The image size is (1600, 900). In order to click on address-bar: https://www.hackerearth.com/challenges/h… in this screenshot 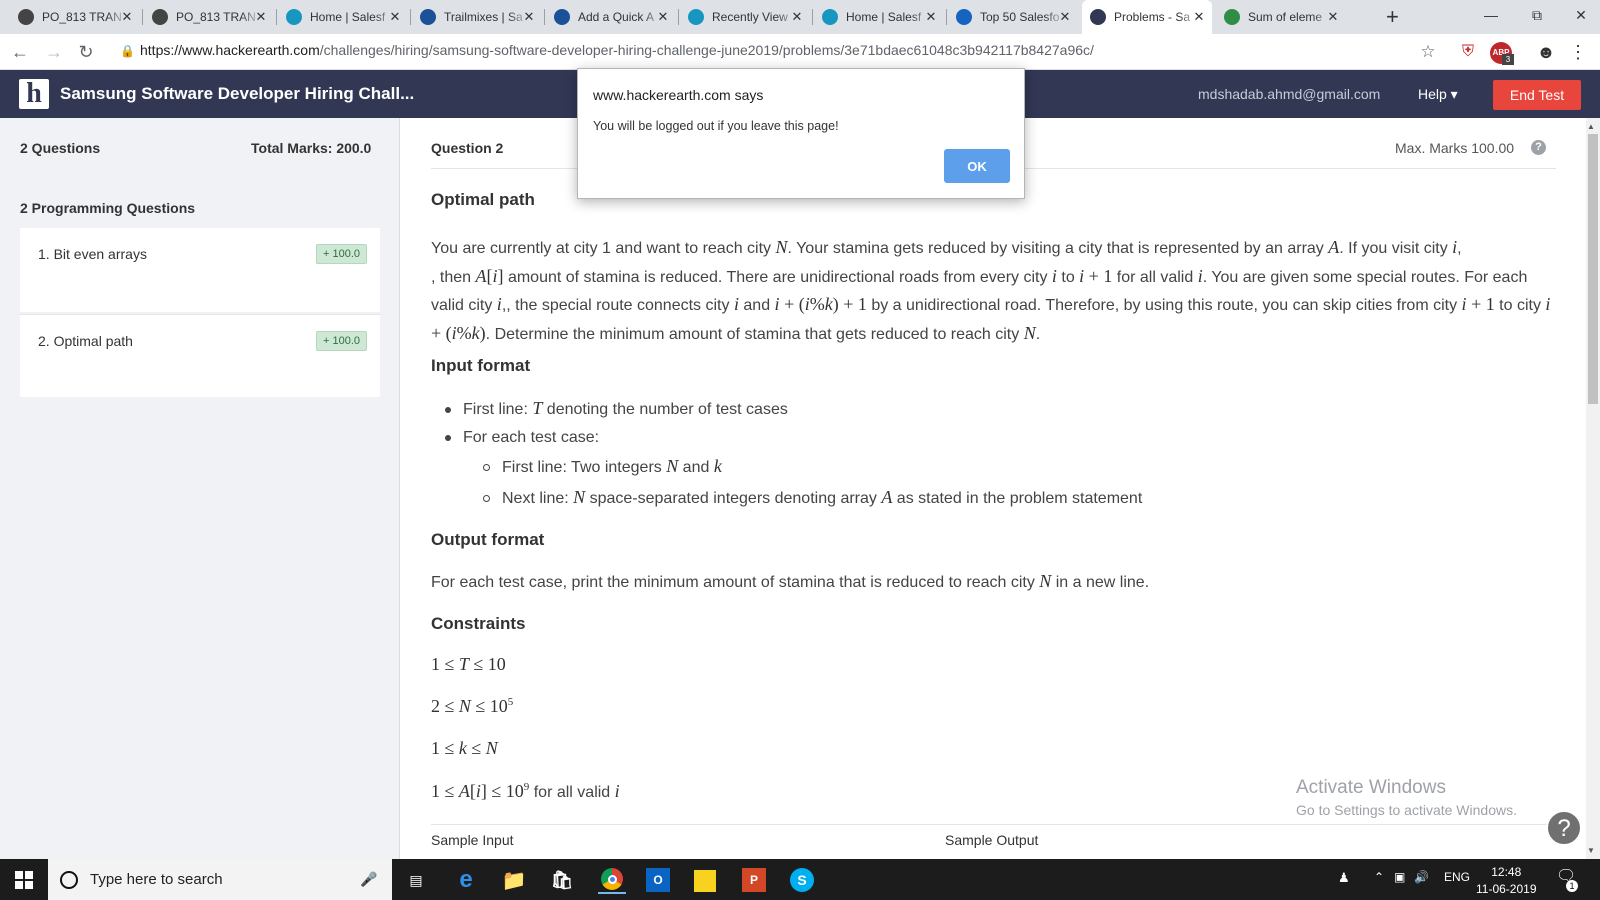, I will do `click(617, 50)`.